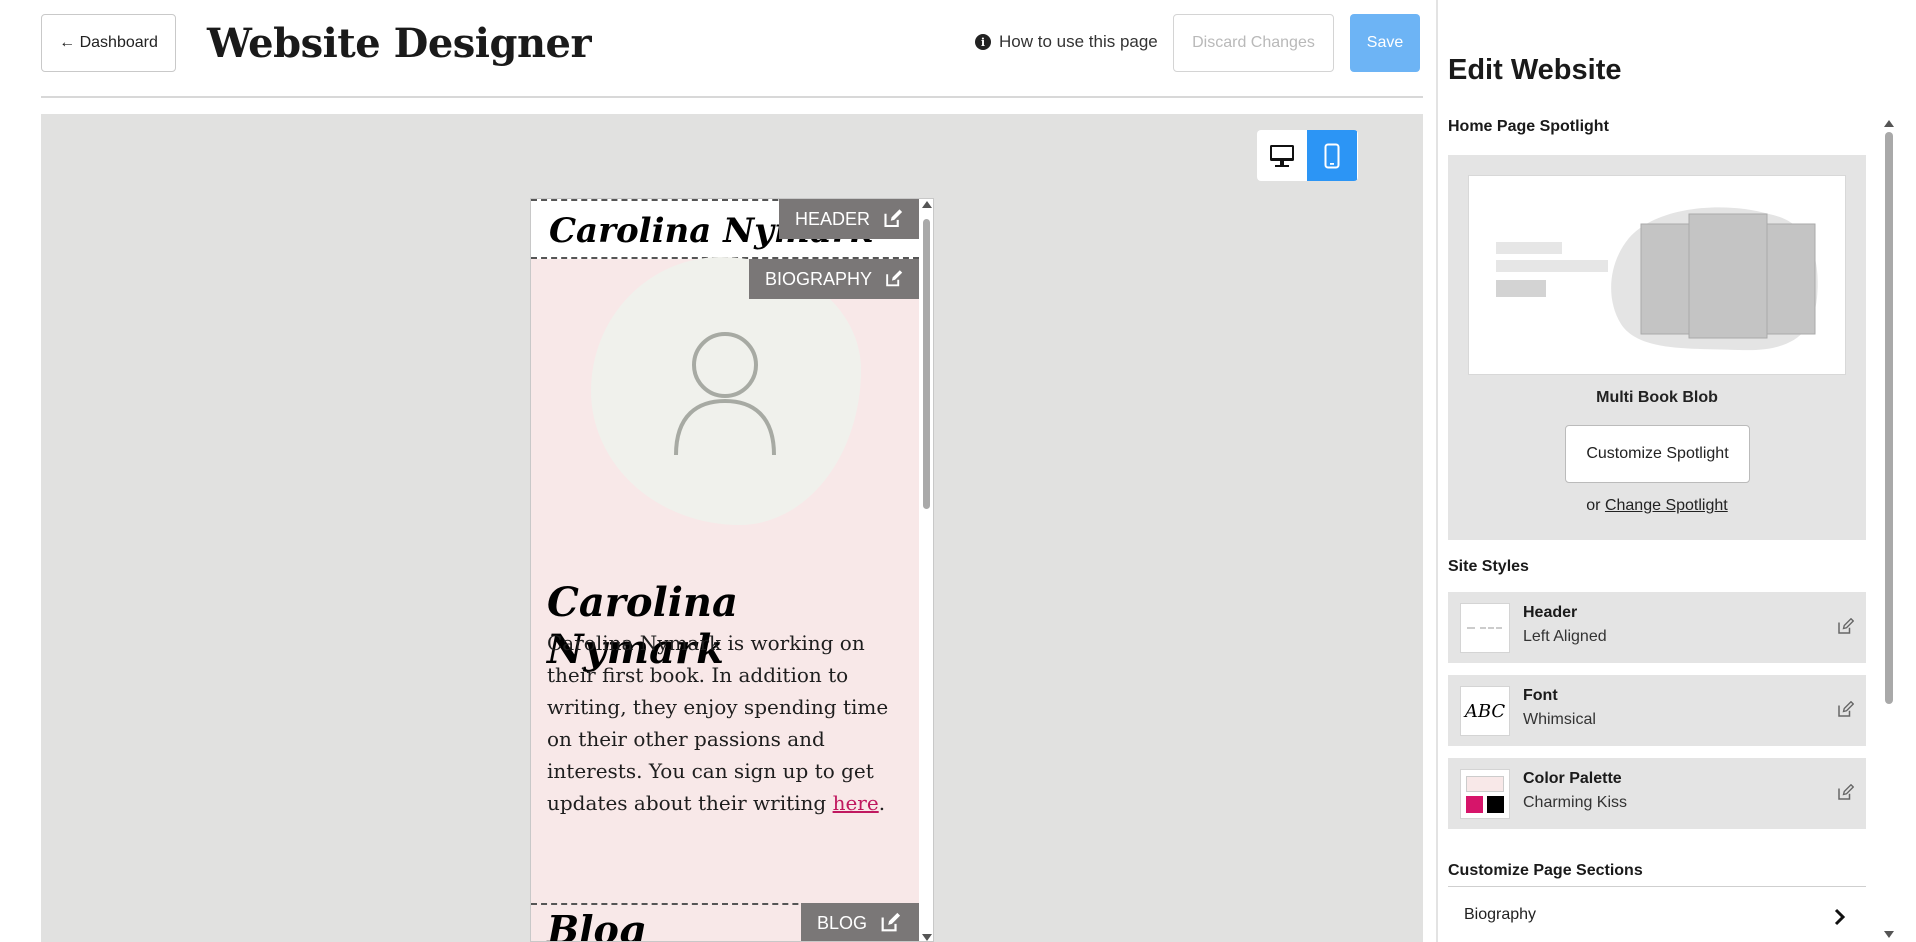 The width and height of the screenshot is (1916, 942). I want to click on page-section-label: Biography, so click(1500, 914).